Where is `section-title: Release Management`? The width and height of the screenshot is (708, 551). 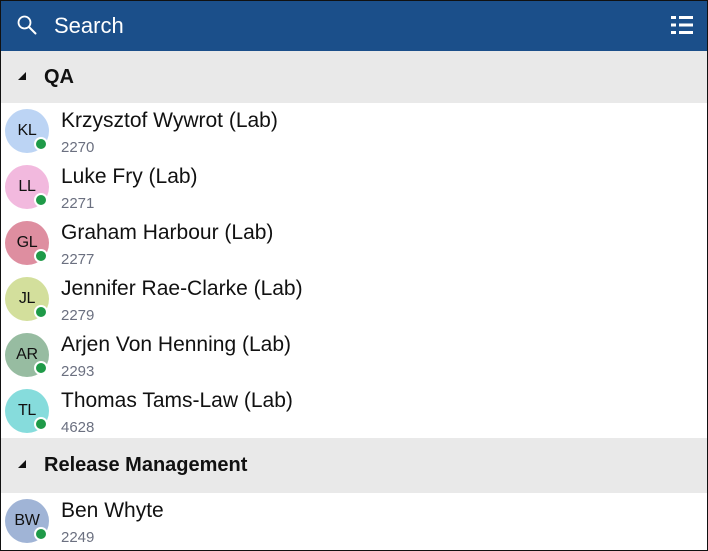 section-title: Release Management is located at coordinates (146, 465).